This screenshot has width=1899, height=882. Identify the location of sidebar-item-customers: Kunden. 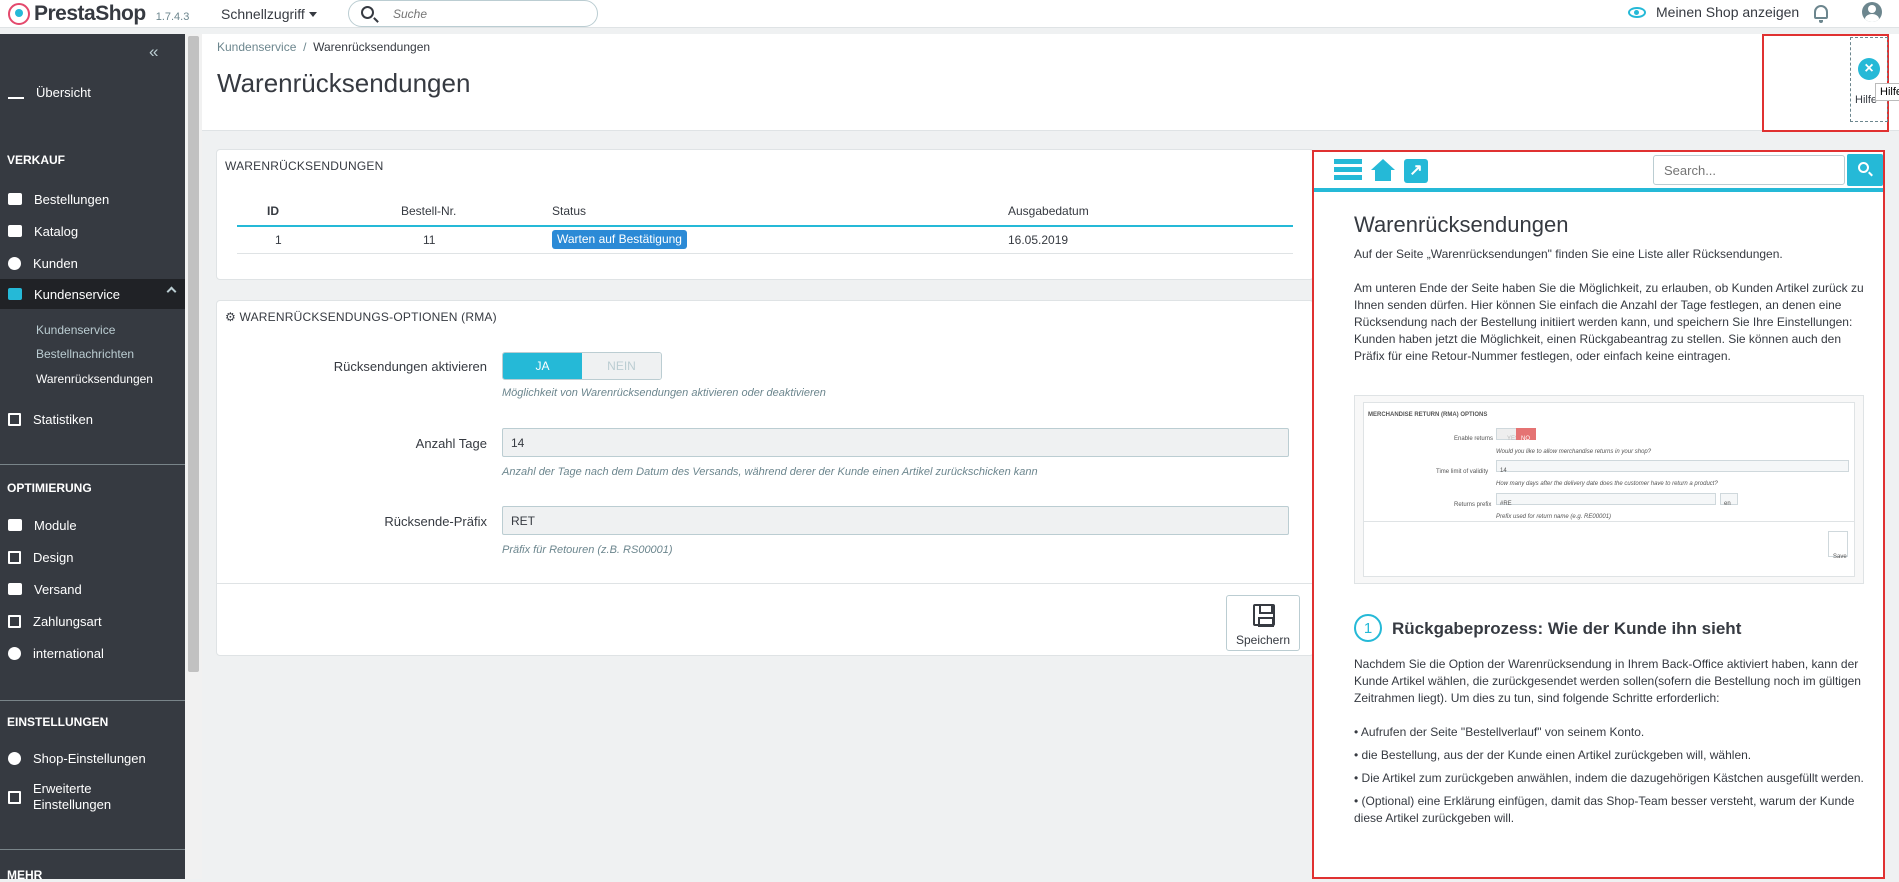
(92, 263).